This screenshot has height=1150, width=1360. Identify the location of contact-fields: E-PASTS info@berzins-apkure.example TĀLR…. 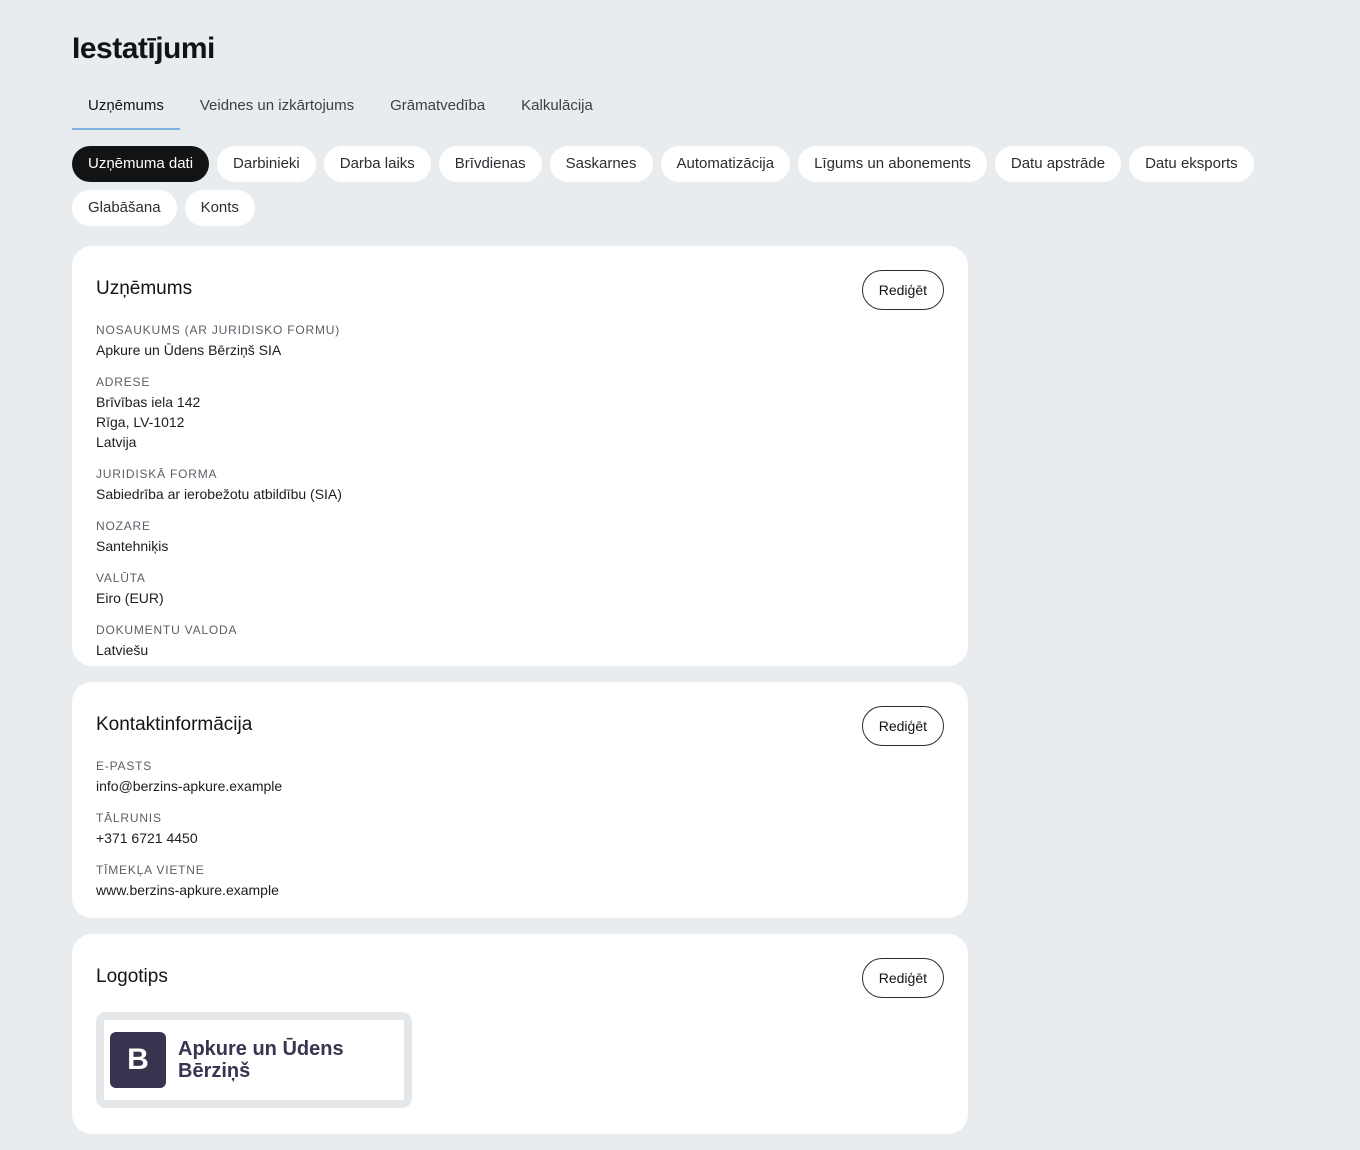
(520, 829).